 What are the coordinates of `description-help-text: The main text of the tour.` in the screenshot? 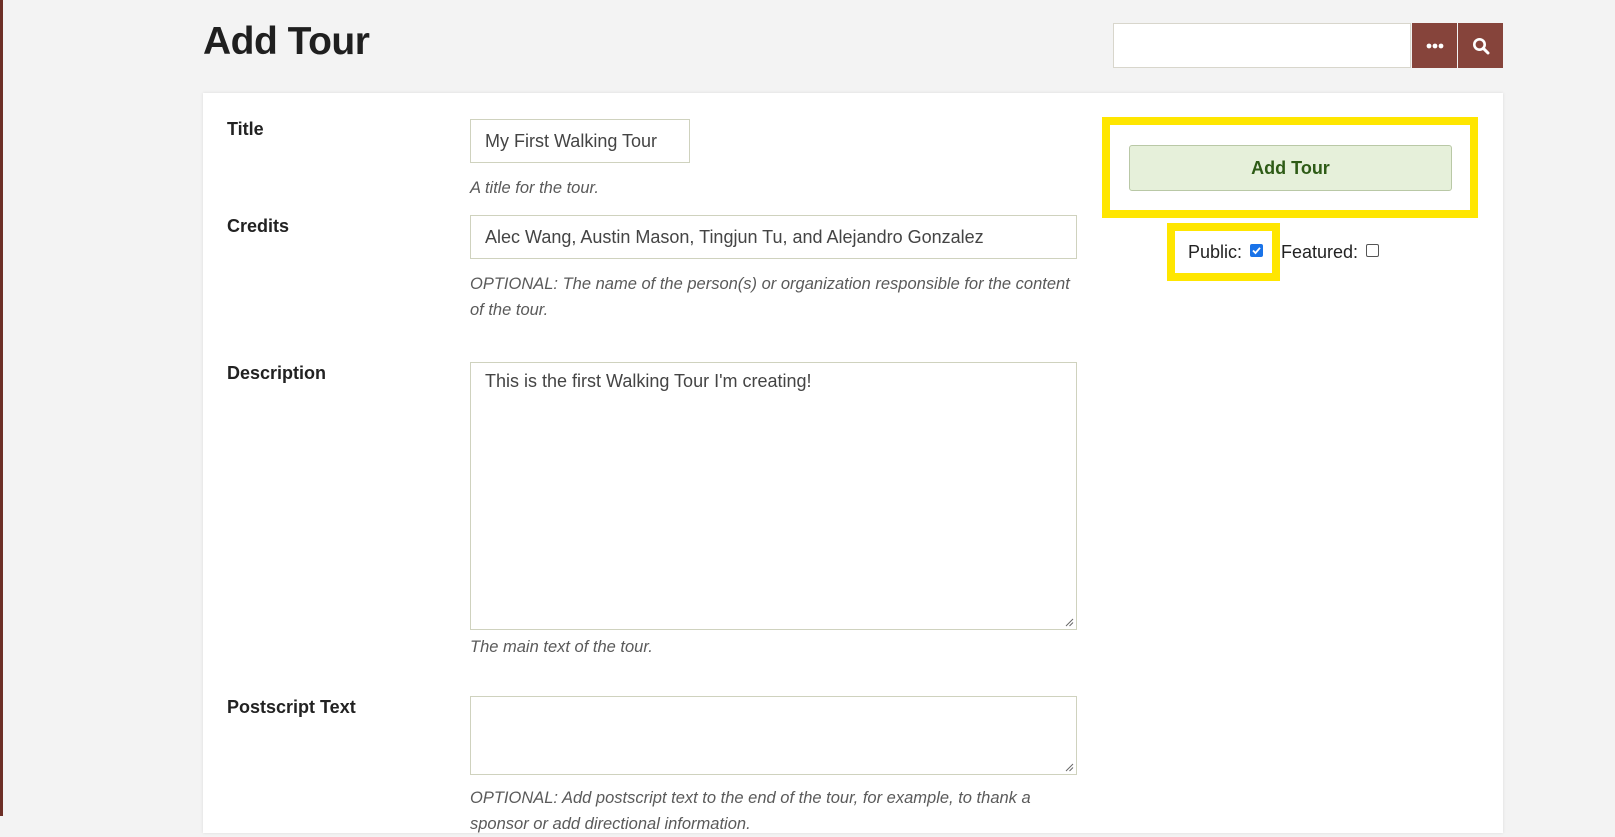 It's located at (561, 647).